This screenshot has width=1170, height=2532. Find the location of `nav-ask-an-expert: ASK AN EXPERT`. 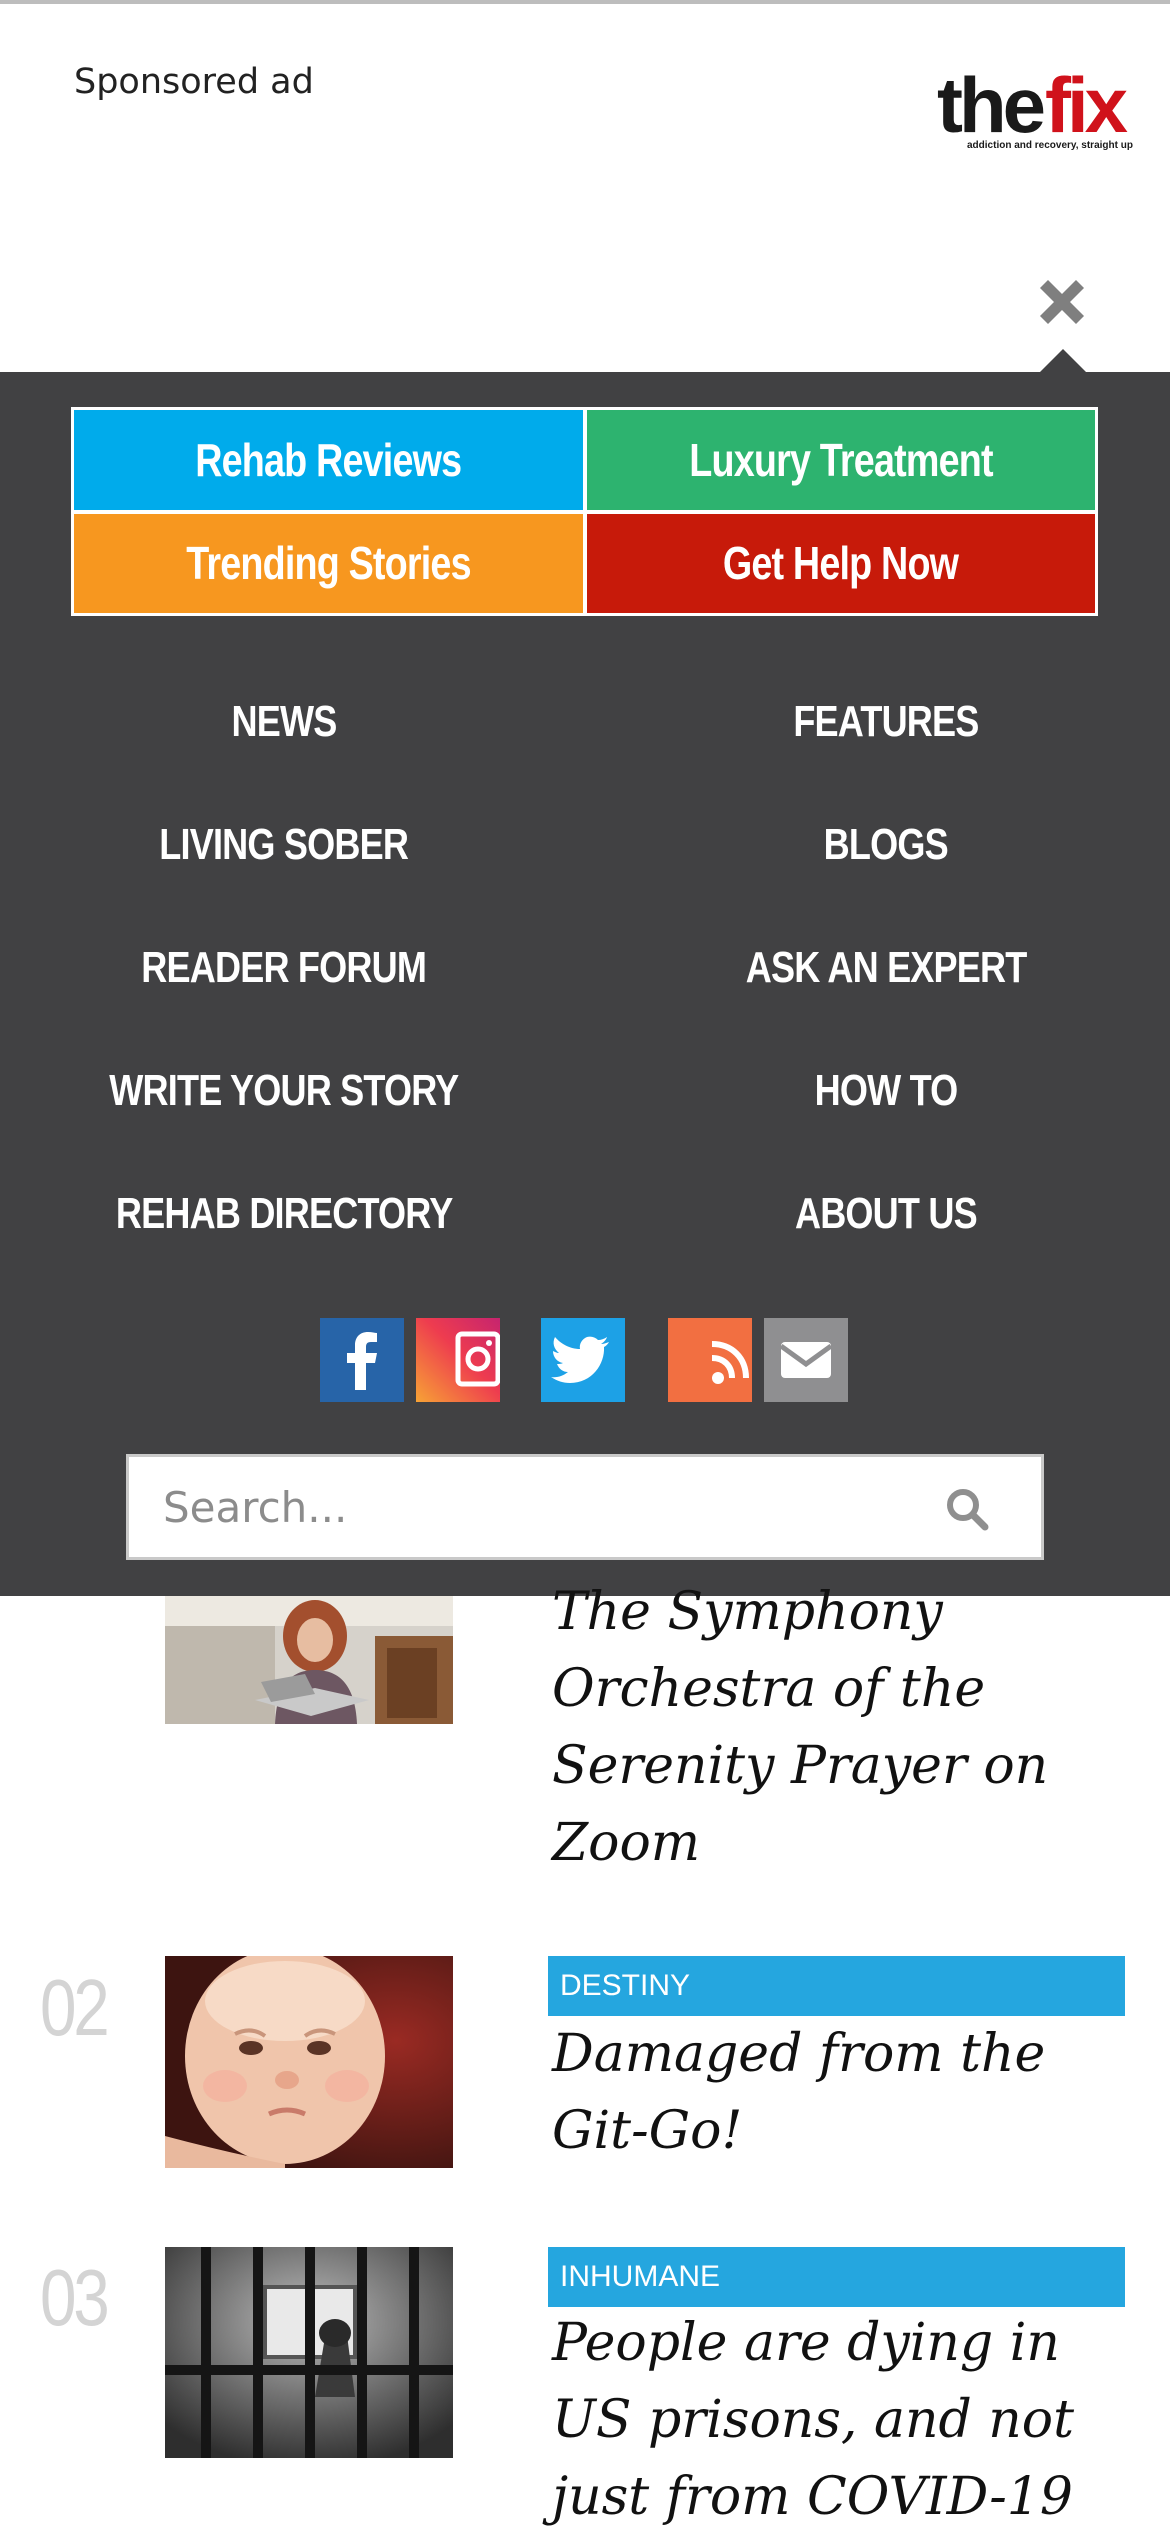

nav-ask-an-expert: ASK AN EXPERT is located at coordinates (886, 968).